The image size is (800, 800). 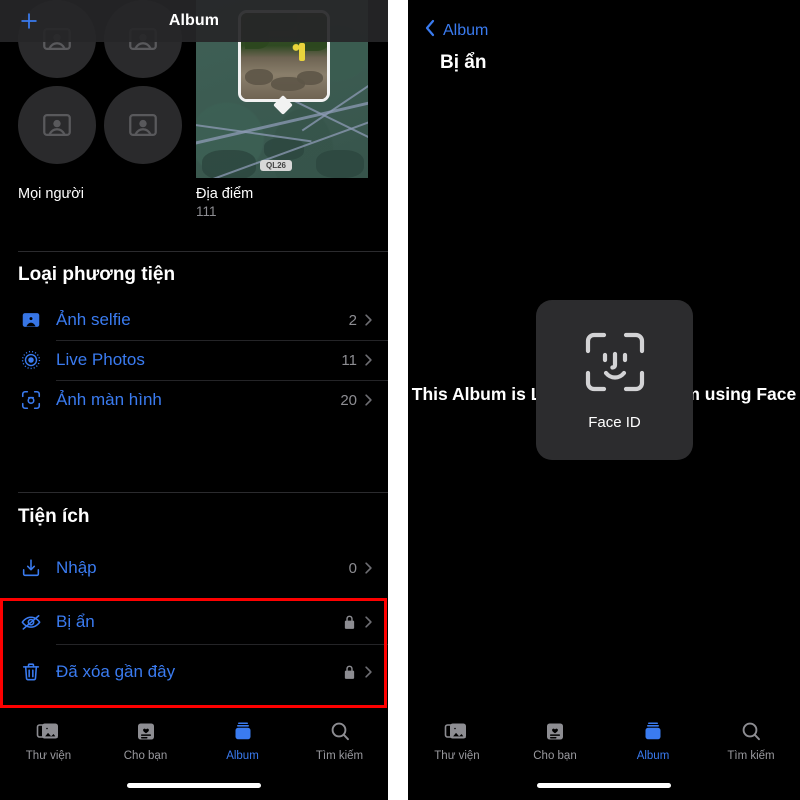 What do you see at coordinates (463, 62) in the screenshot?
I see `page-title: Bị ẩn` at bounding box center [463, 62].